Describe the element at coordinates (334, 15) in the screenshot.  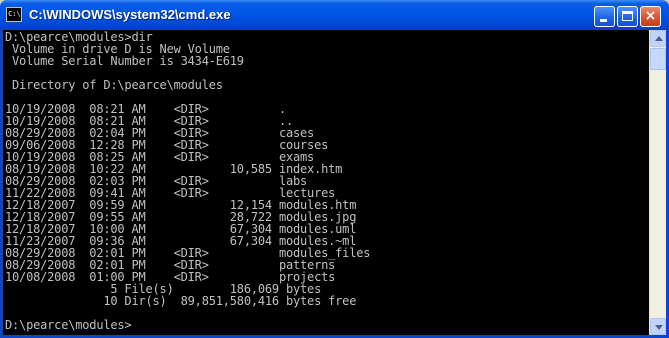
I see `title-bar: C:\ C:\WINDOWS\system32\cmd.exe ×` at that location.